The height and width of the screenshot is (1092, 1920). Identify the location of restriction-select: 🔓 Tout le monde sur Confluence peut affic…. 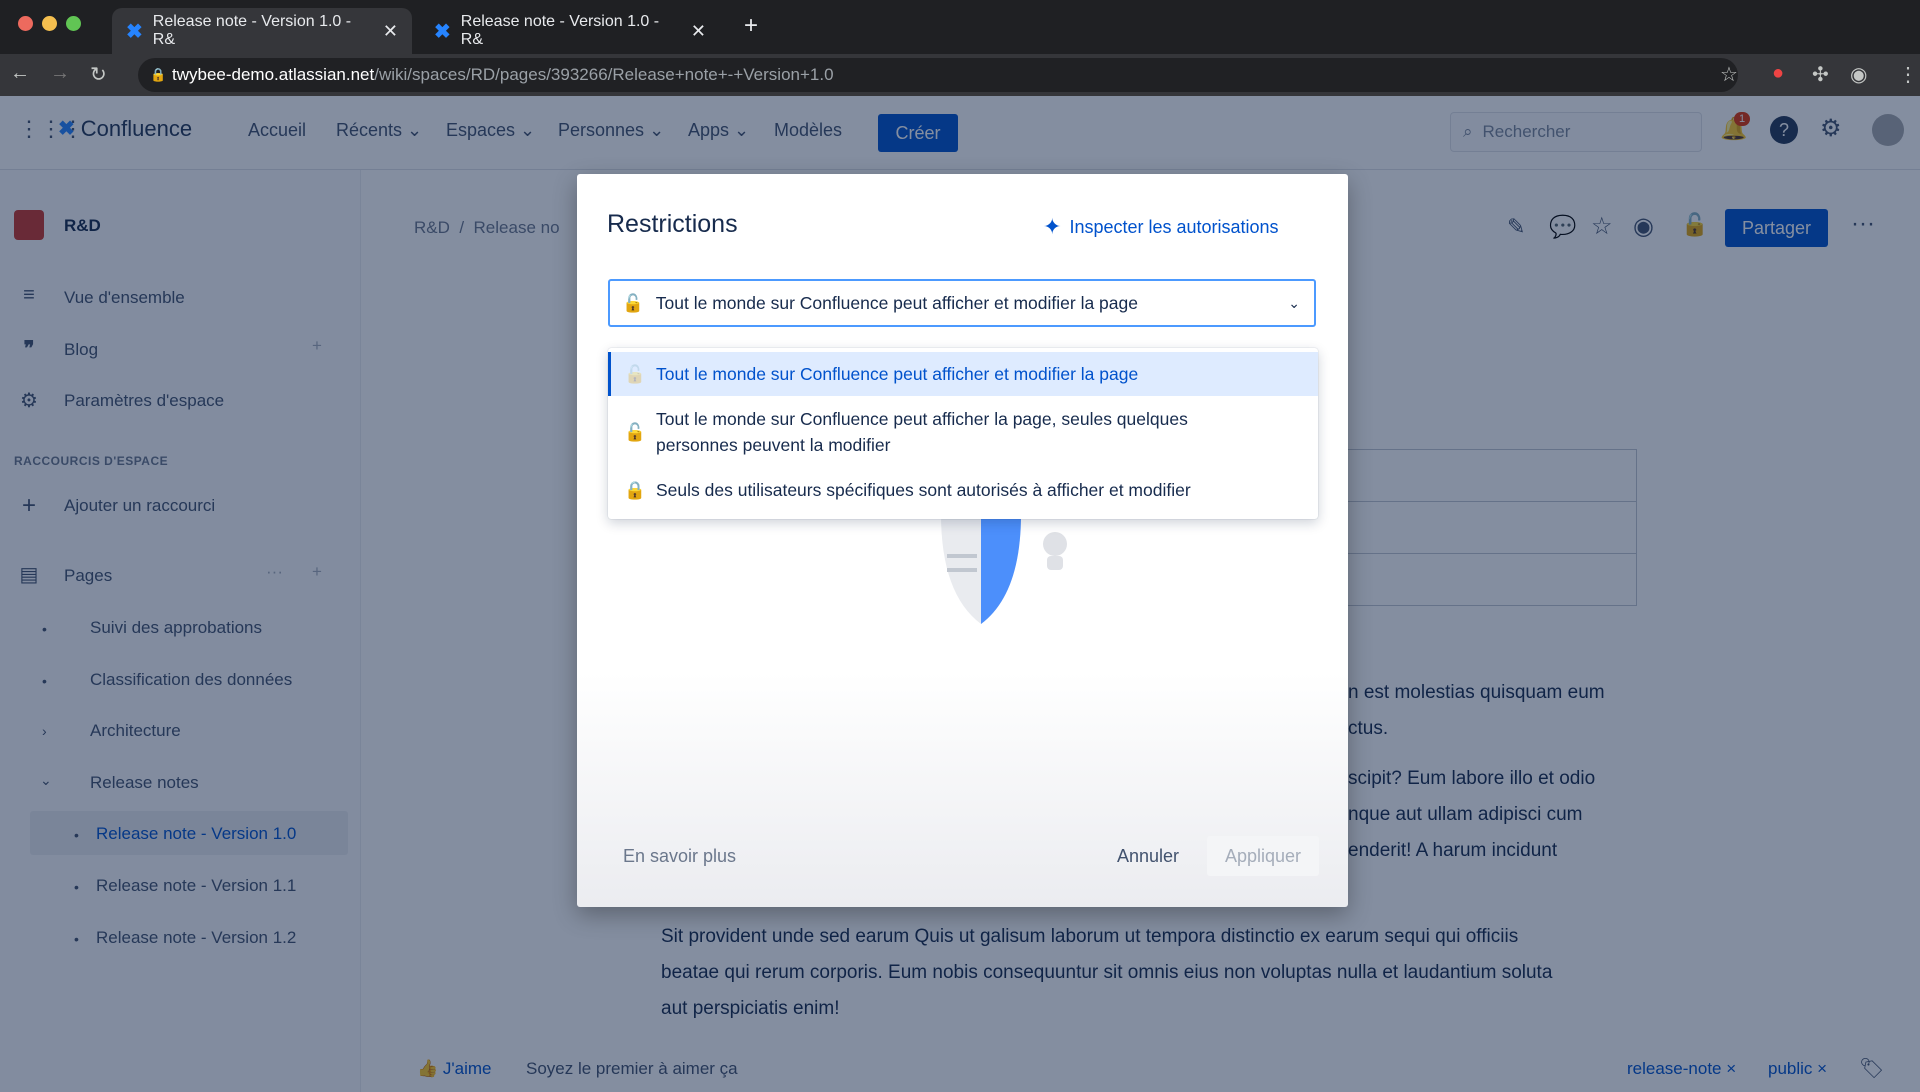
(962, 303).